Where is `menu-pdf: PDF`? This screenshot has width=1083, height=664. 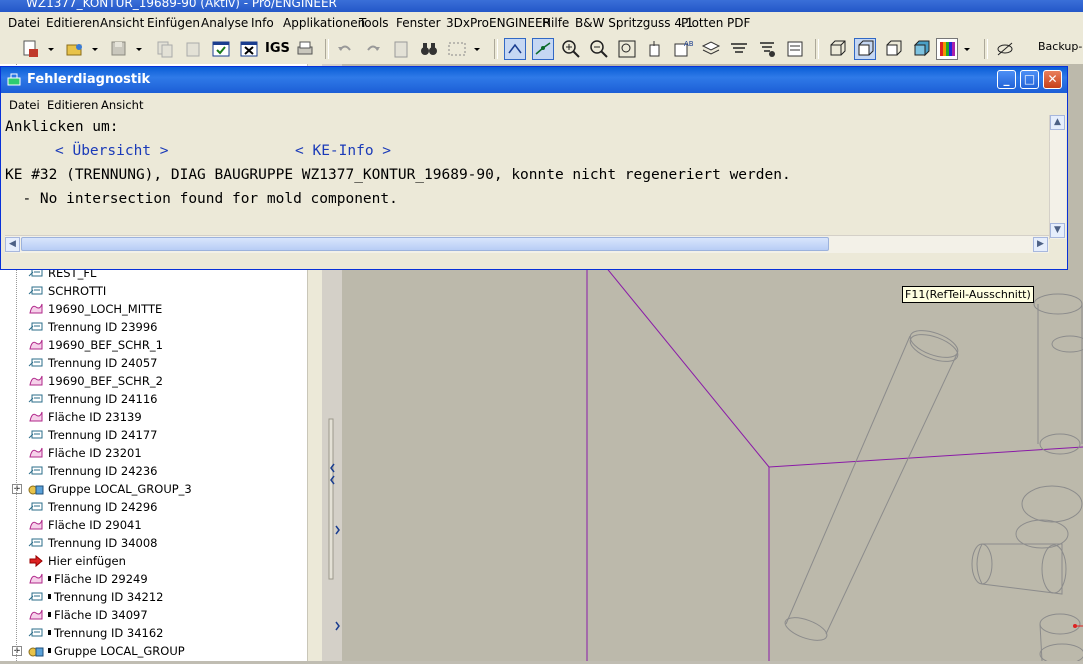 menu-pdf: PDF is located at coordinates (738, 23).